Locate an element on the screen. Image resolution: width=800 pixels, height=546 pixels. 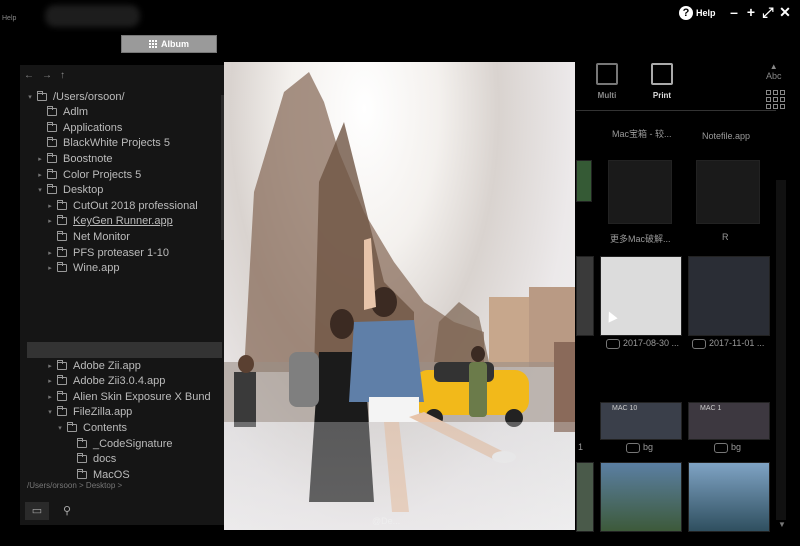
grid-view-icon is located at coordinates (775, 99).